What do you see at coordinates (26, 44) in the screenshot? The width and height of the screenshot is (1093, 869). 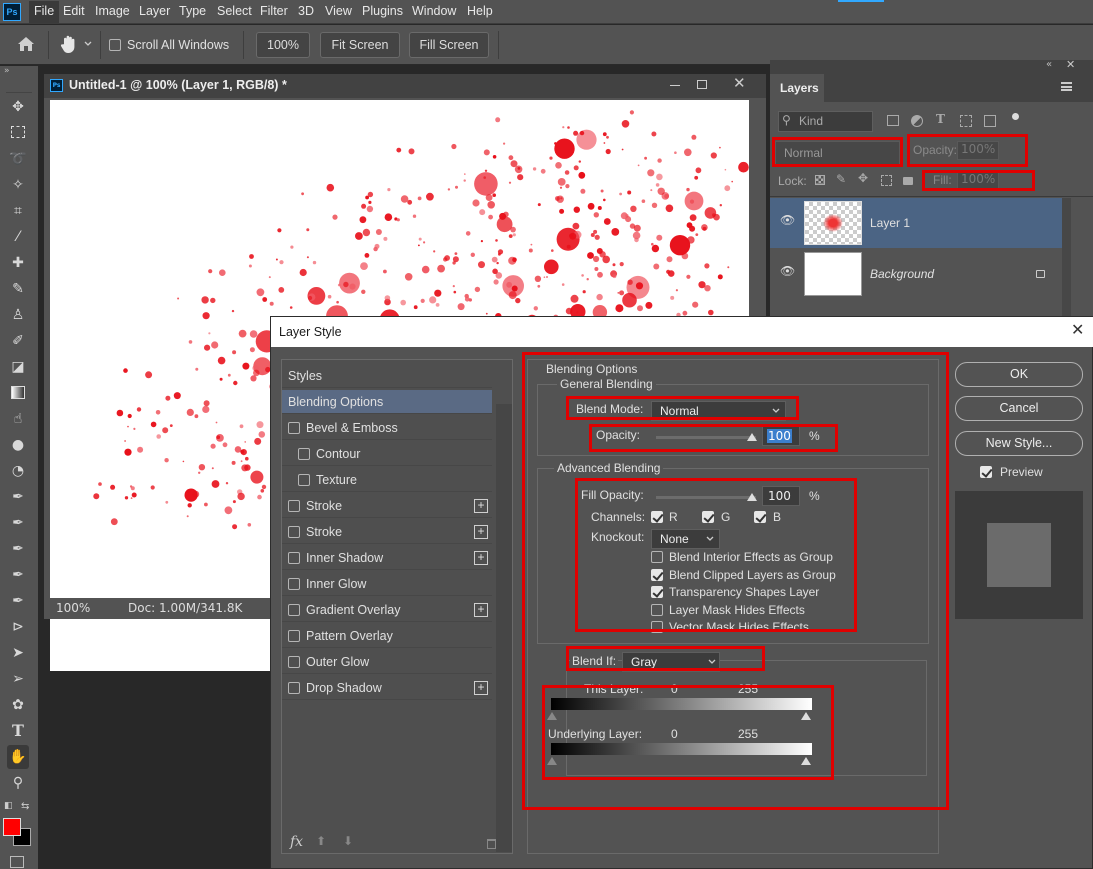 I see `home-icon` at bounding box center [26, 44].